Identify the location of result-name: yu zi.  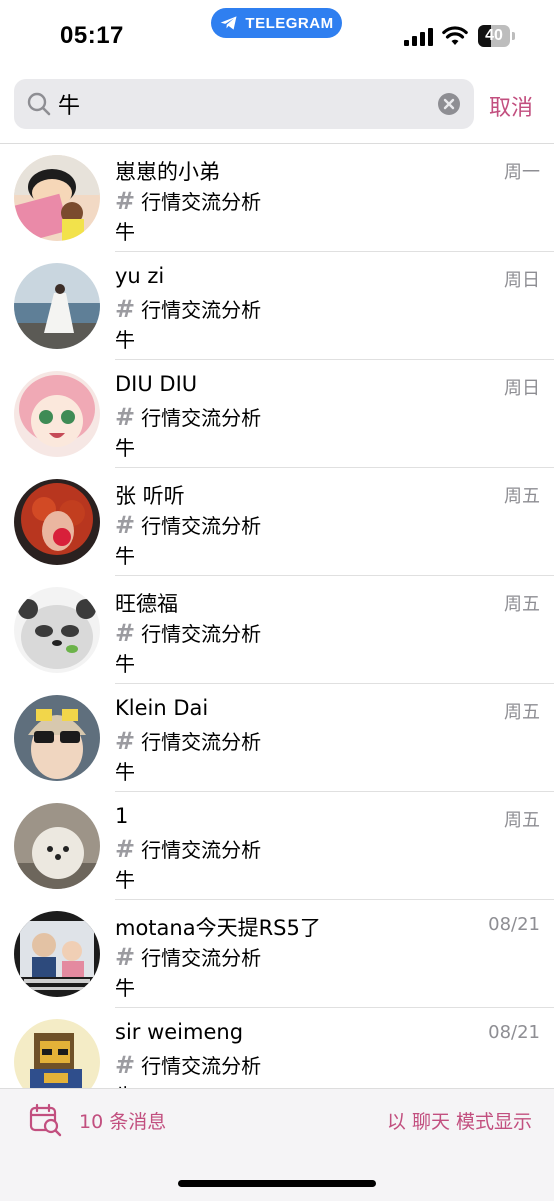
(140, 276).